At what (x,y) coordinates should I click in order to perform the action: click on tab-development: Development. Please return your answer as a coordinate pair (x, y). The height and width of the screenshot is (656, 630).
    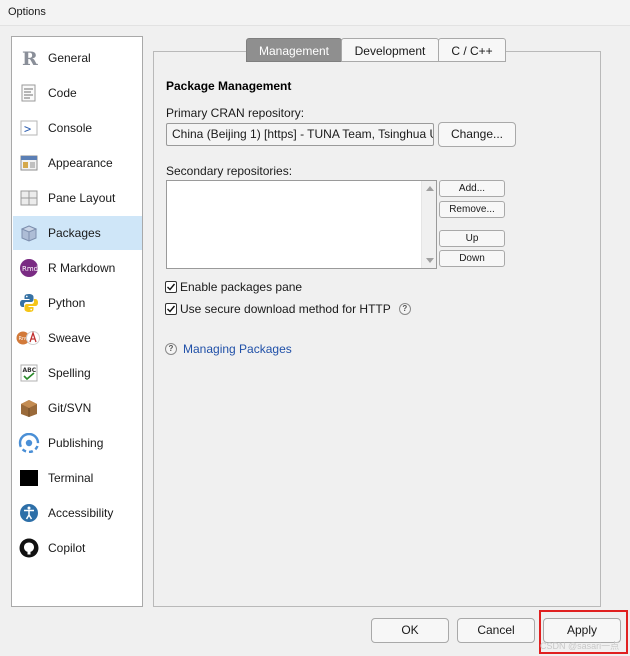
    Looking at the image, I should click on (390, 50).